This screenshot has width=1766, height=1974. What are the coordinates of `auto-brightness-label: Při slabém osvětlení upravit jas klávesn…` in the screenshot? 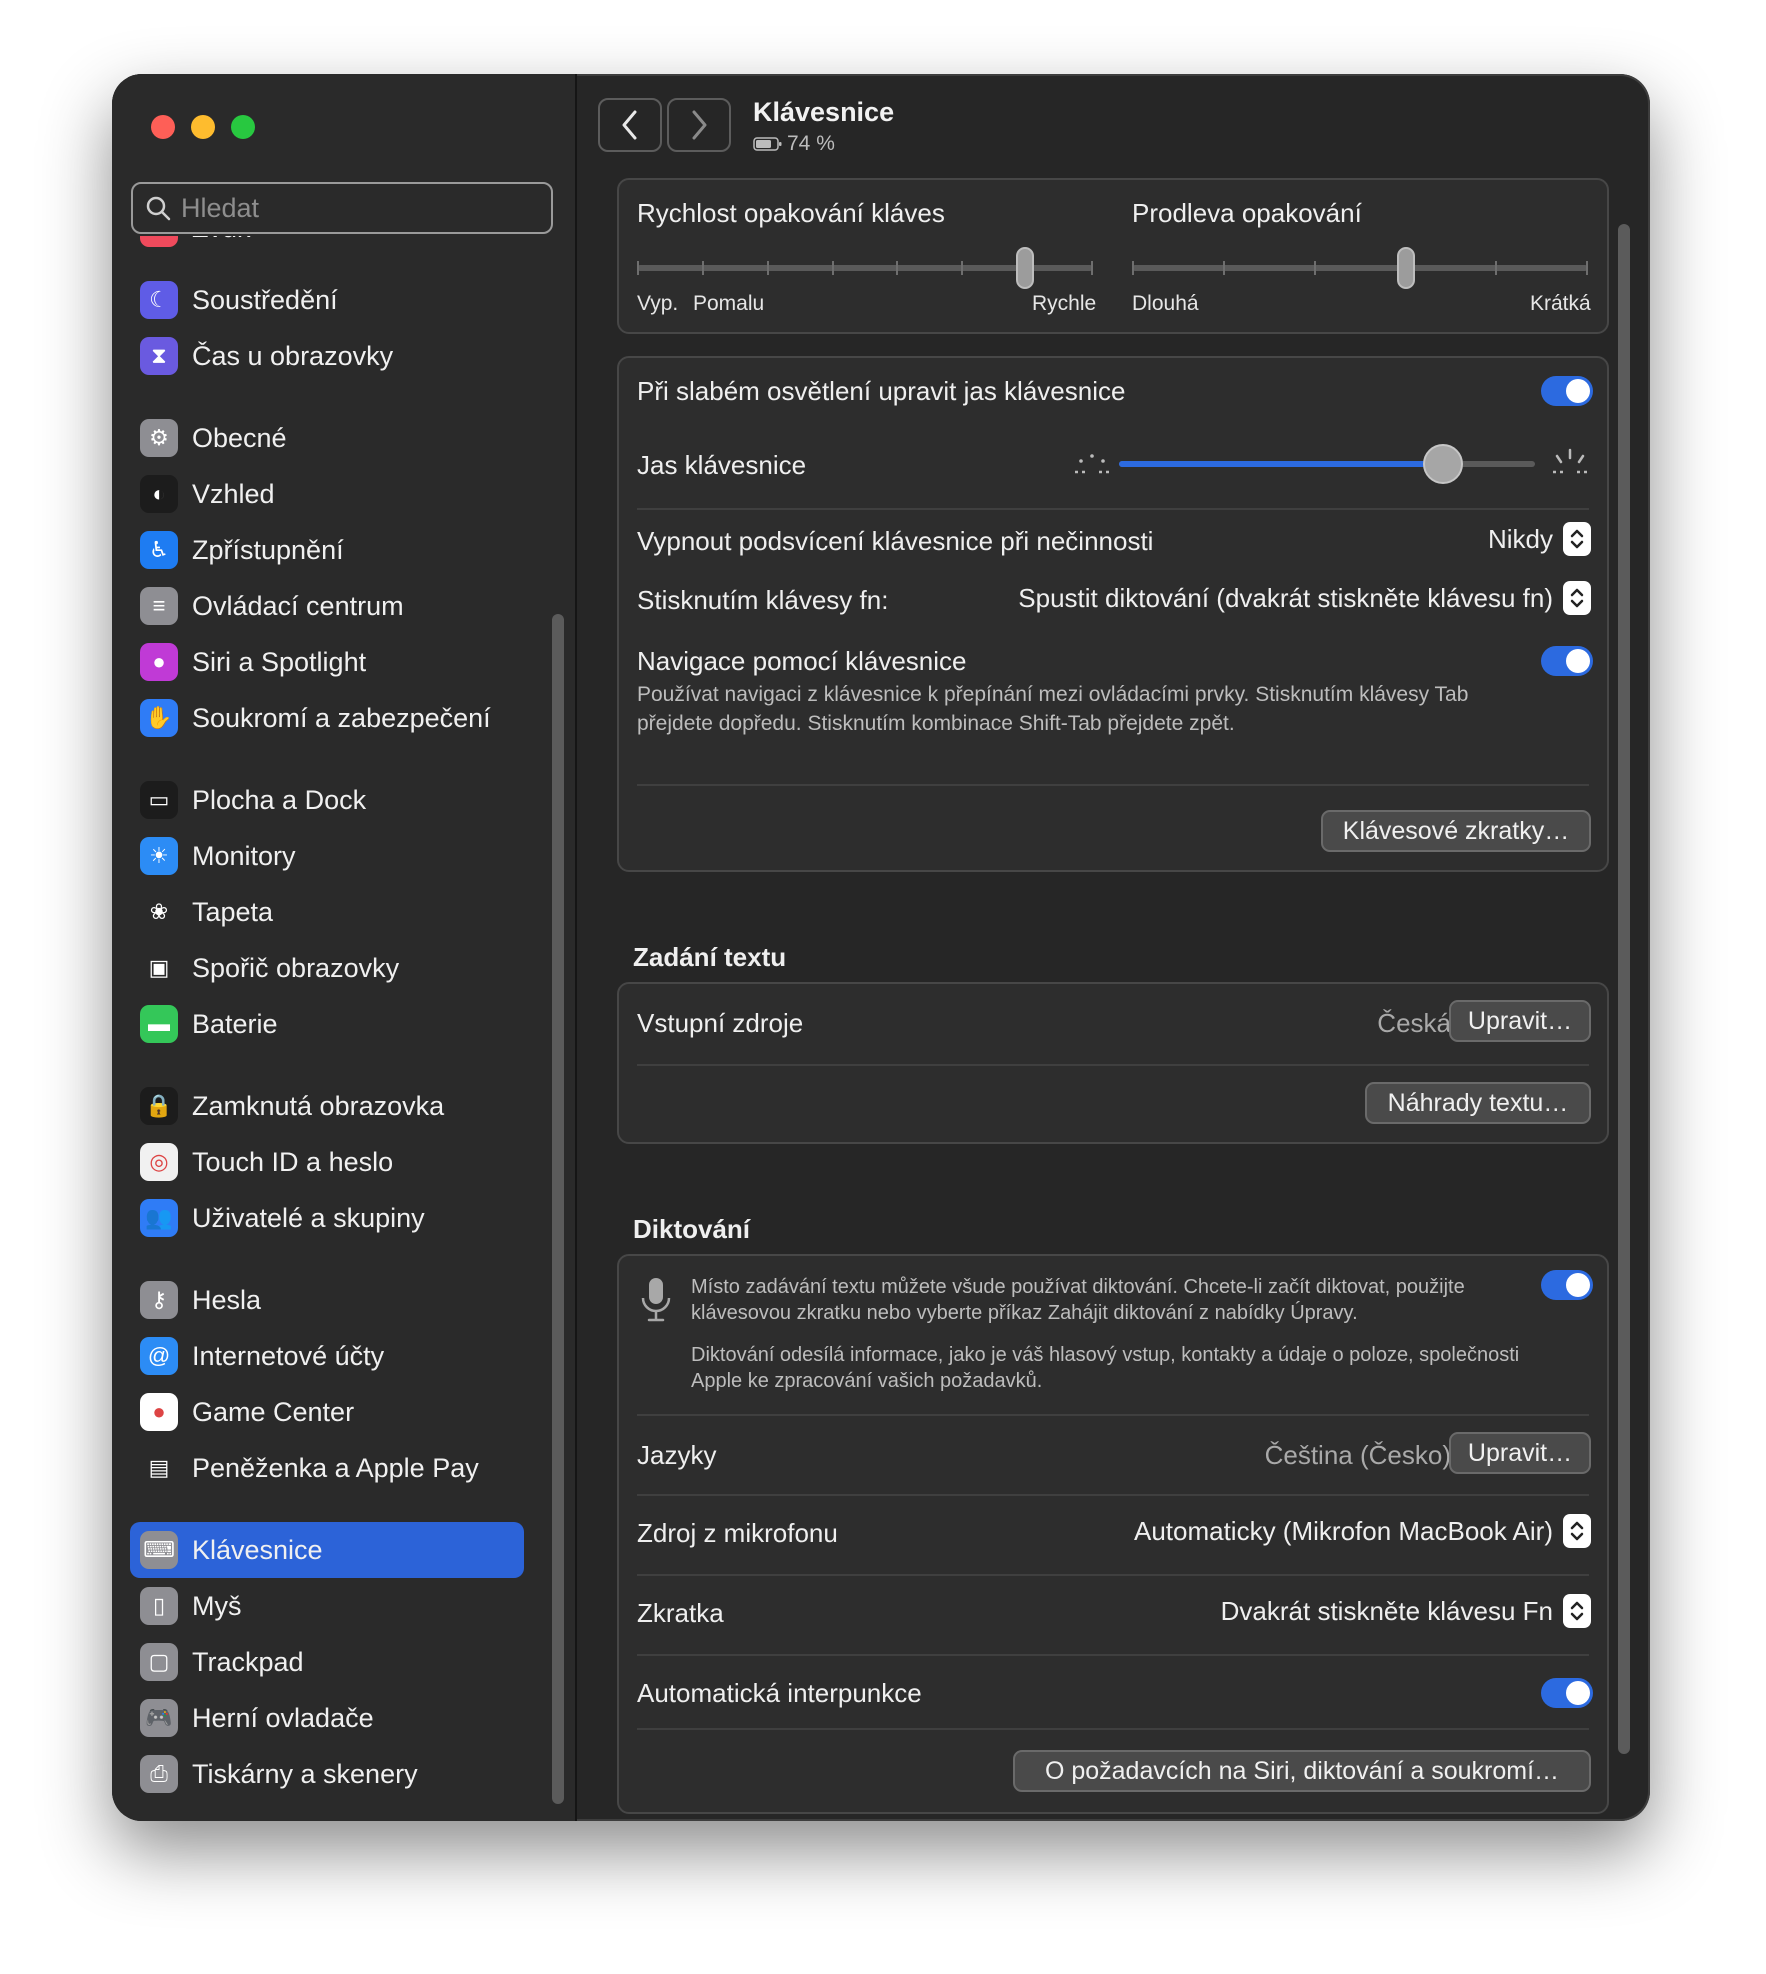 It's located at (881, 391).